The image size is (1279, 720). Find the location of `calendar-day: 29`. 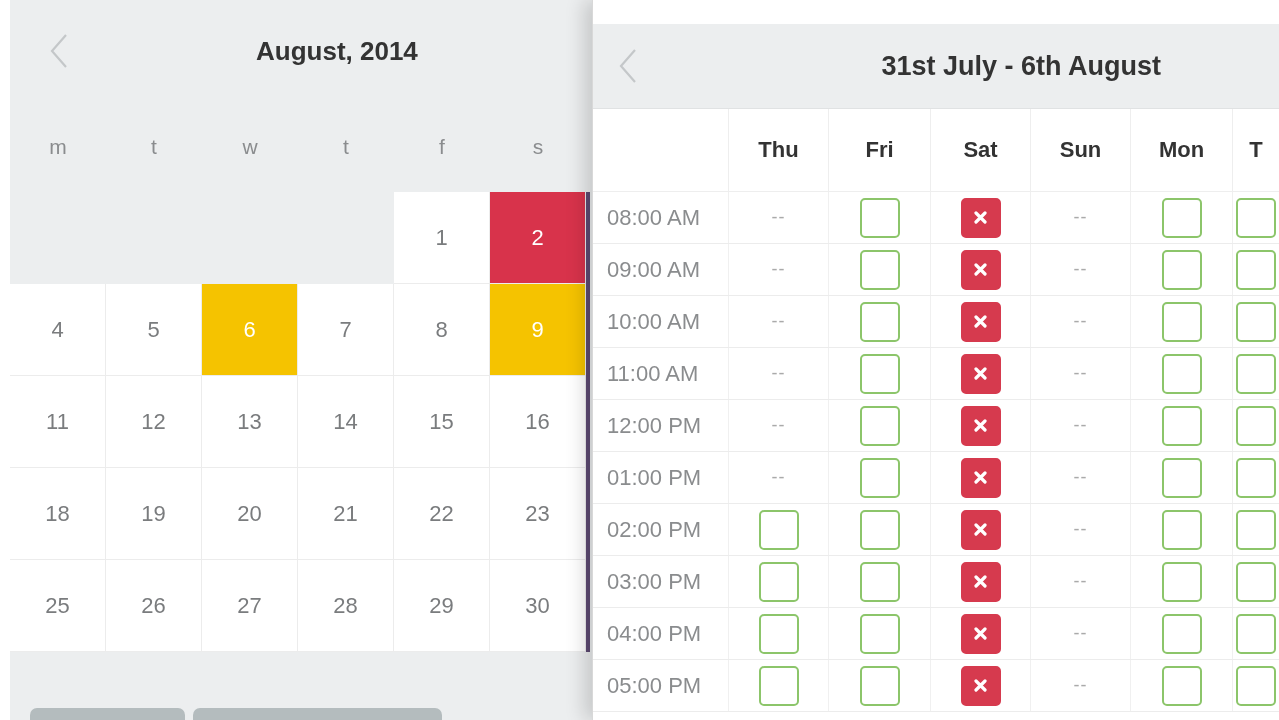

calendar-day: 29 is located at coordinates (442, 606).